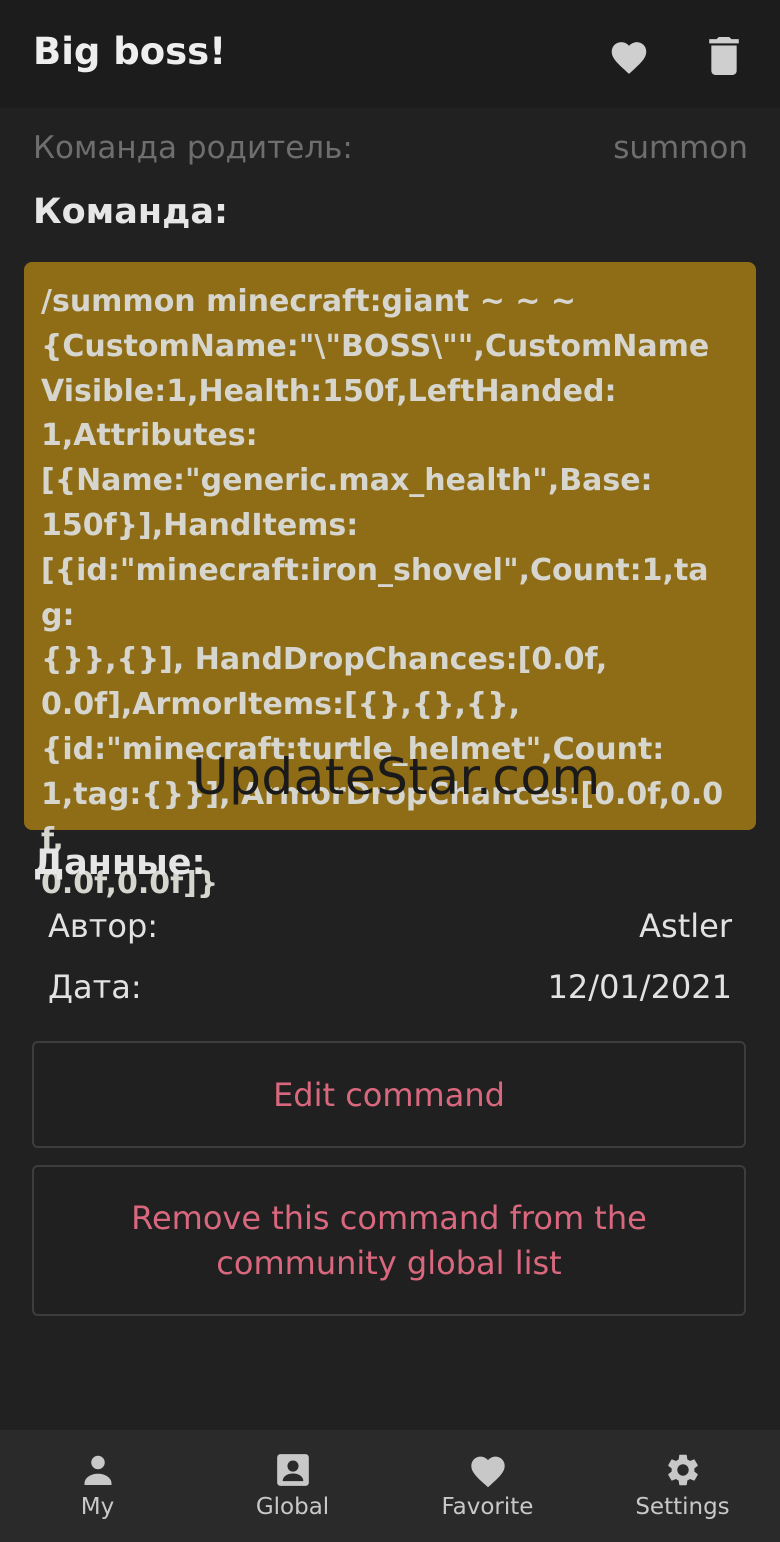 The height and width of the screenshot is (1542, 780). I want to click on parent-command-row: Команда родитель: summon, so click(390, 148).